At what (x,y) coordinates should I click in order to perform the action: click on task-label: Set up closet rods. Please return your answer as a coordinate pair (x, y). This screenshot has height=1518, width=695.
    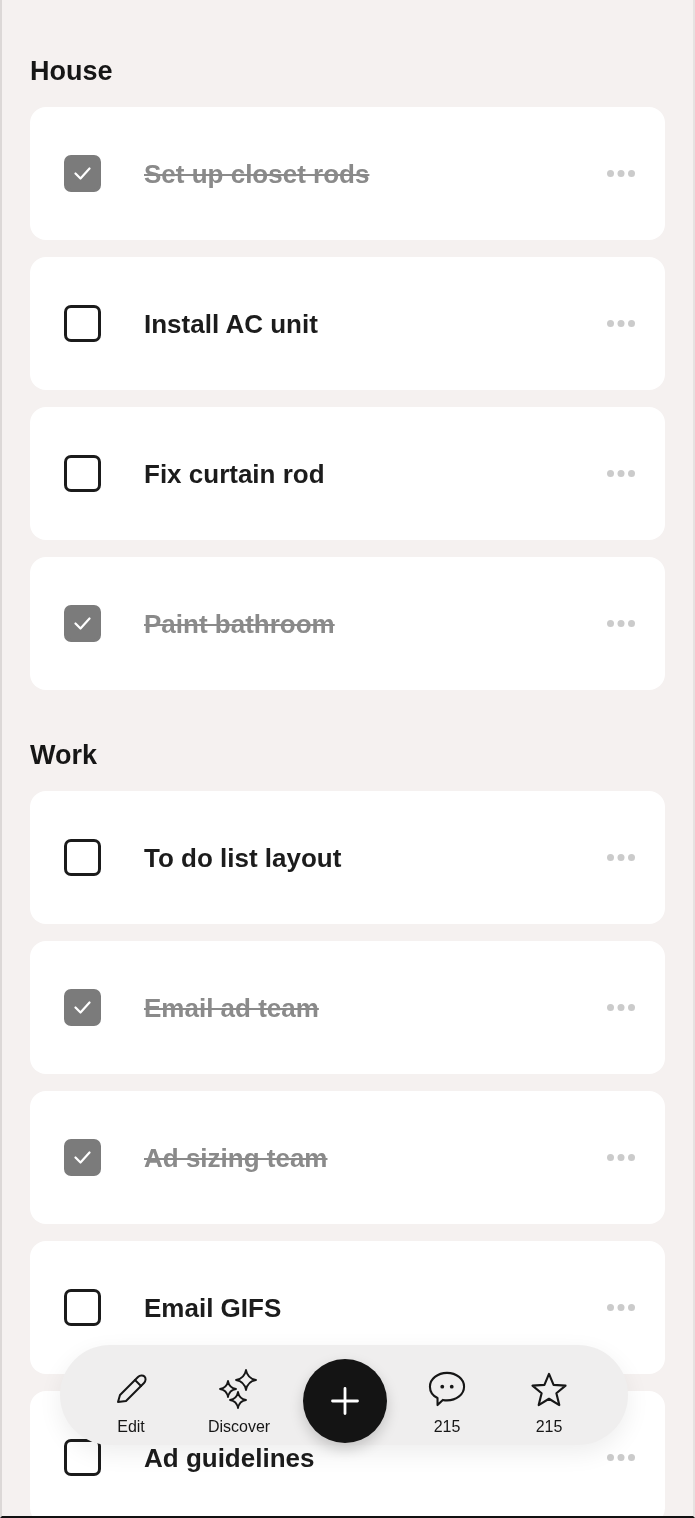
    Looking at the image, I should click on (257, 173).